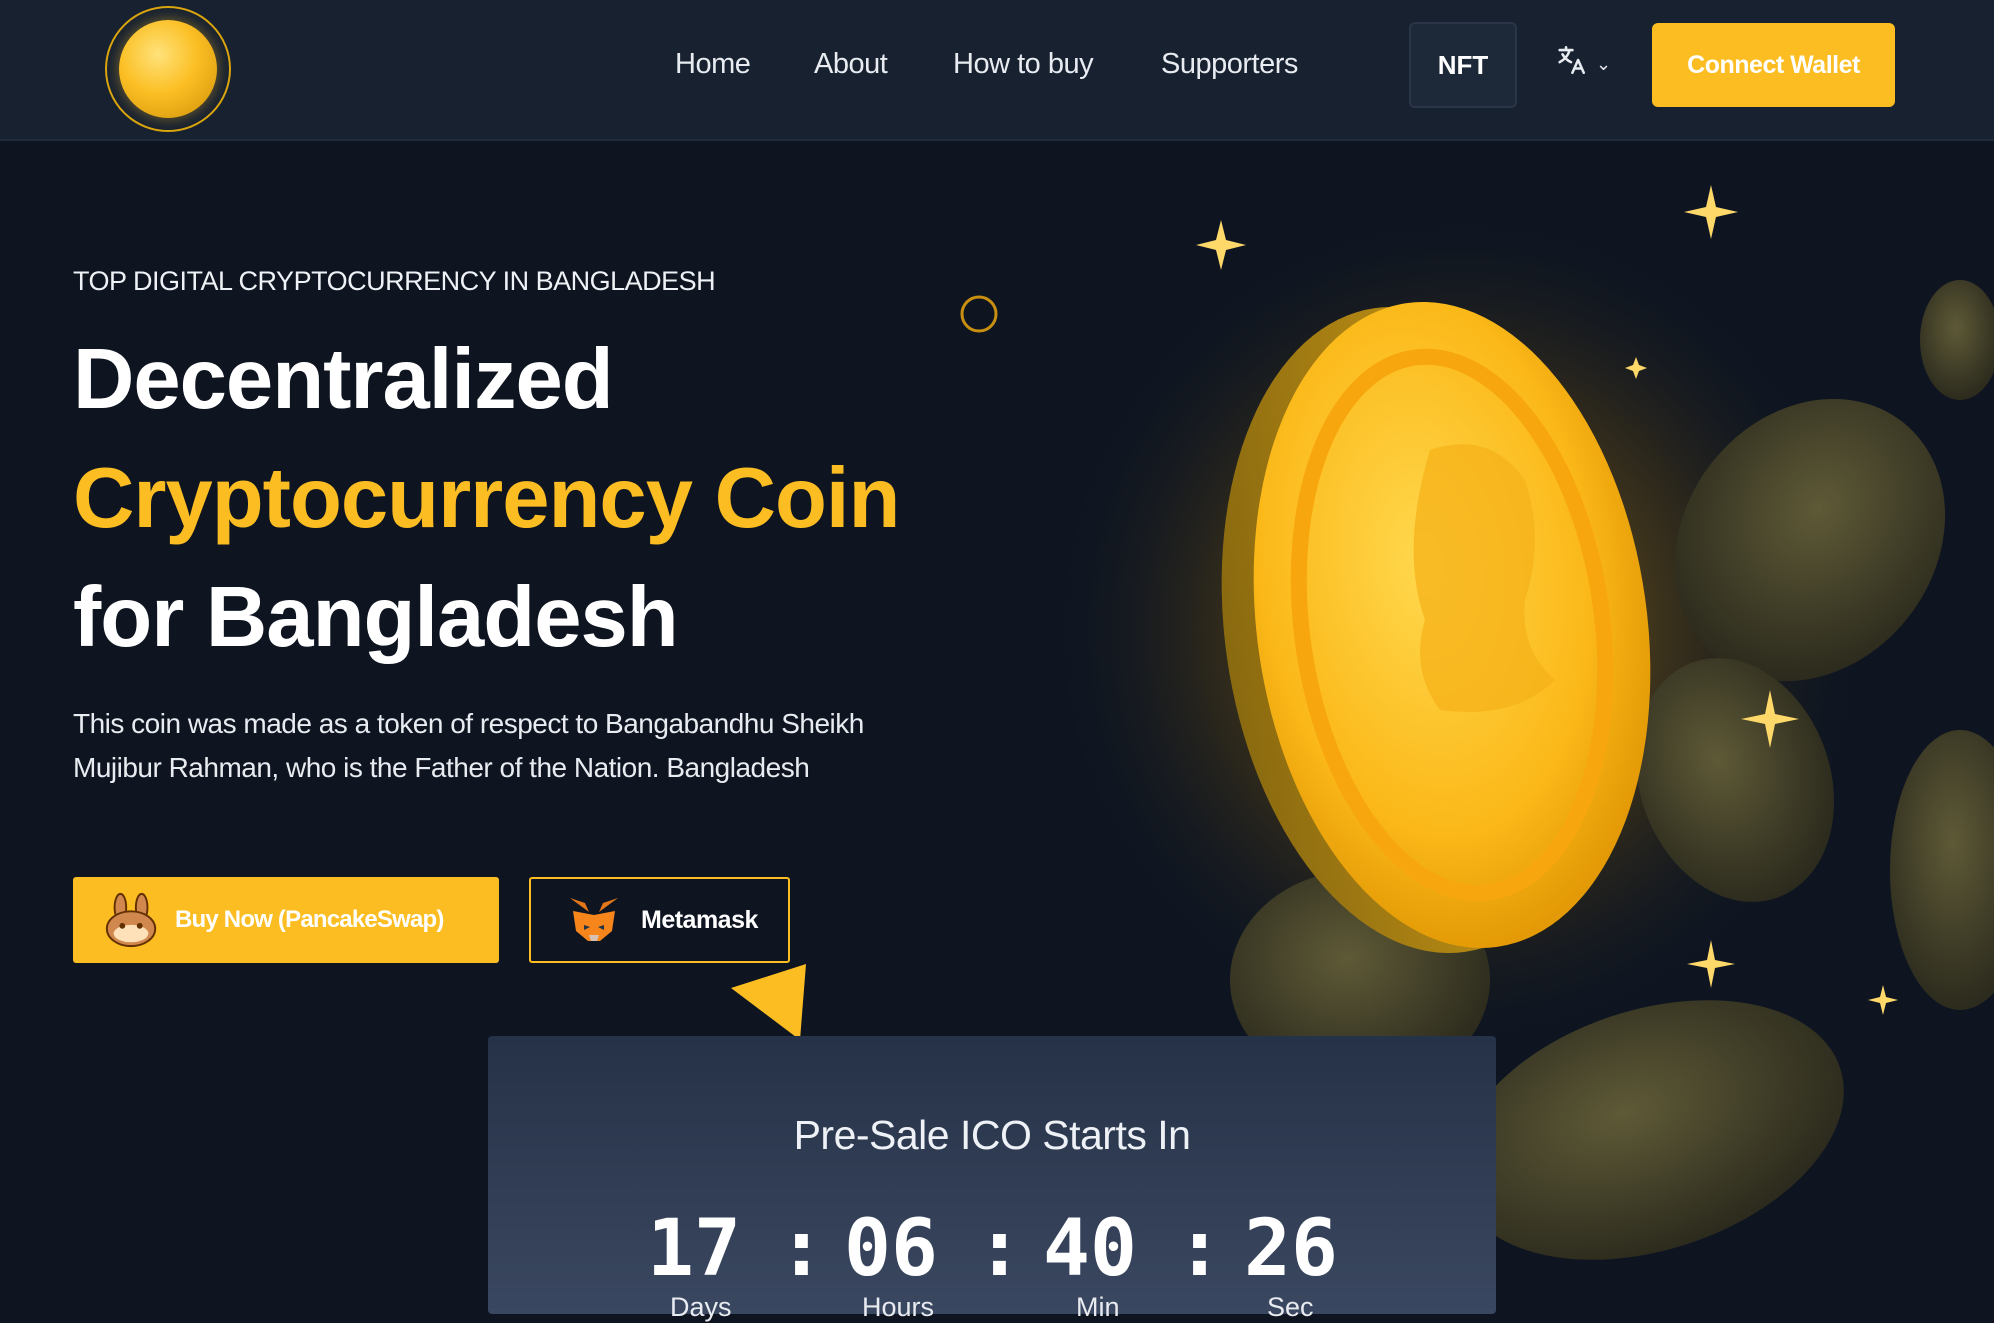 The width and height of the screenshot is (1994, 1323). Describe the element at coordinates (992, 1135) in the screenshot. I see `countdown-title: Pre-Sale ICO Starts In` at that location.